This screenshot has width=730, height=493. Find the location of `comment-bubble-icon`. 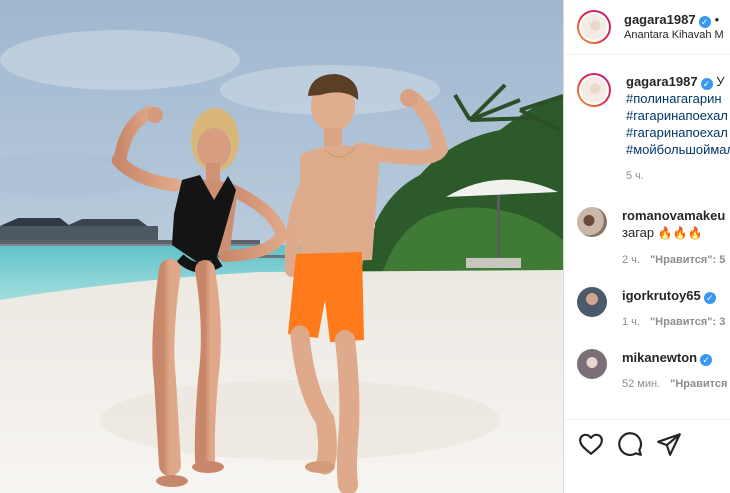

comment-bubble-icon is located at coordinates (630, 444).